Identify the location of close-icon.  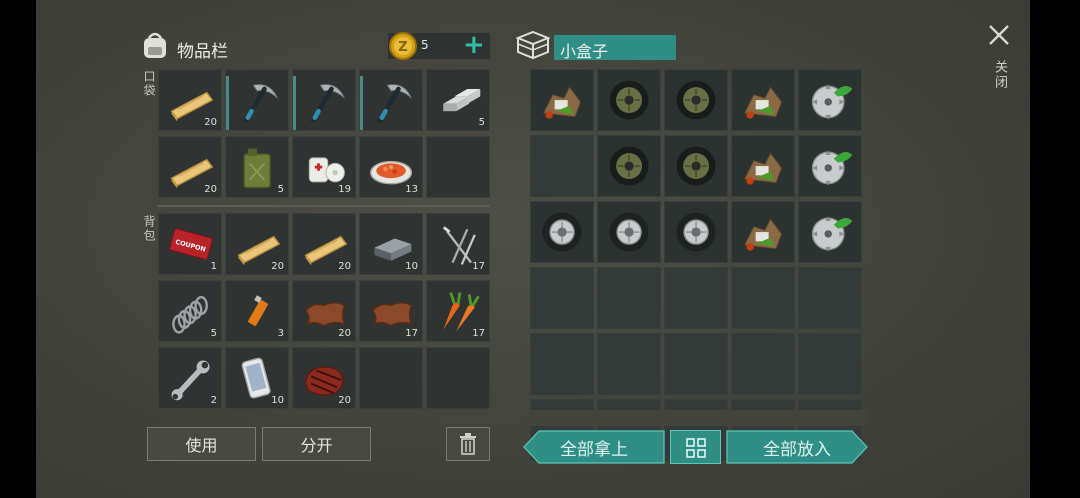
(999, 35).